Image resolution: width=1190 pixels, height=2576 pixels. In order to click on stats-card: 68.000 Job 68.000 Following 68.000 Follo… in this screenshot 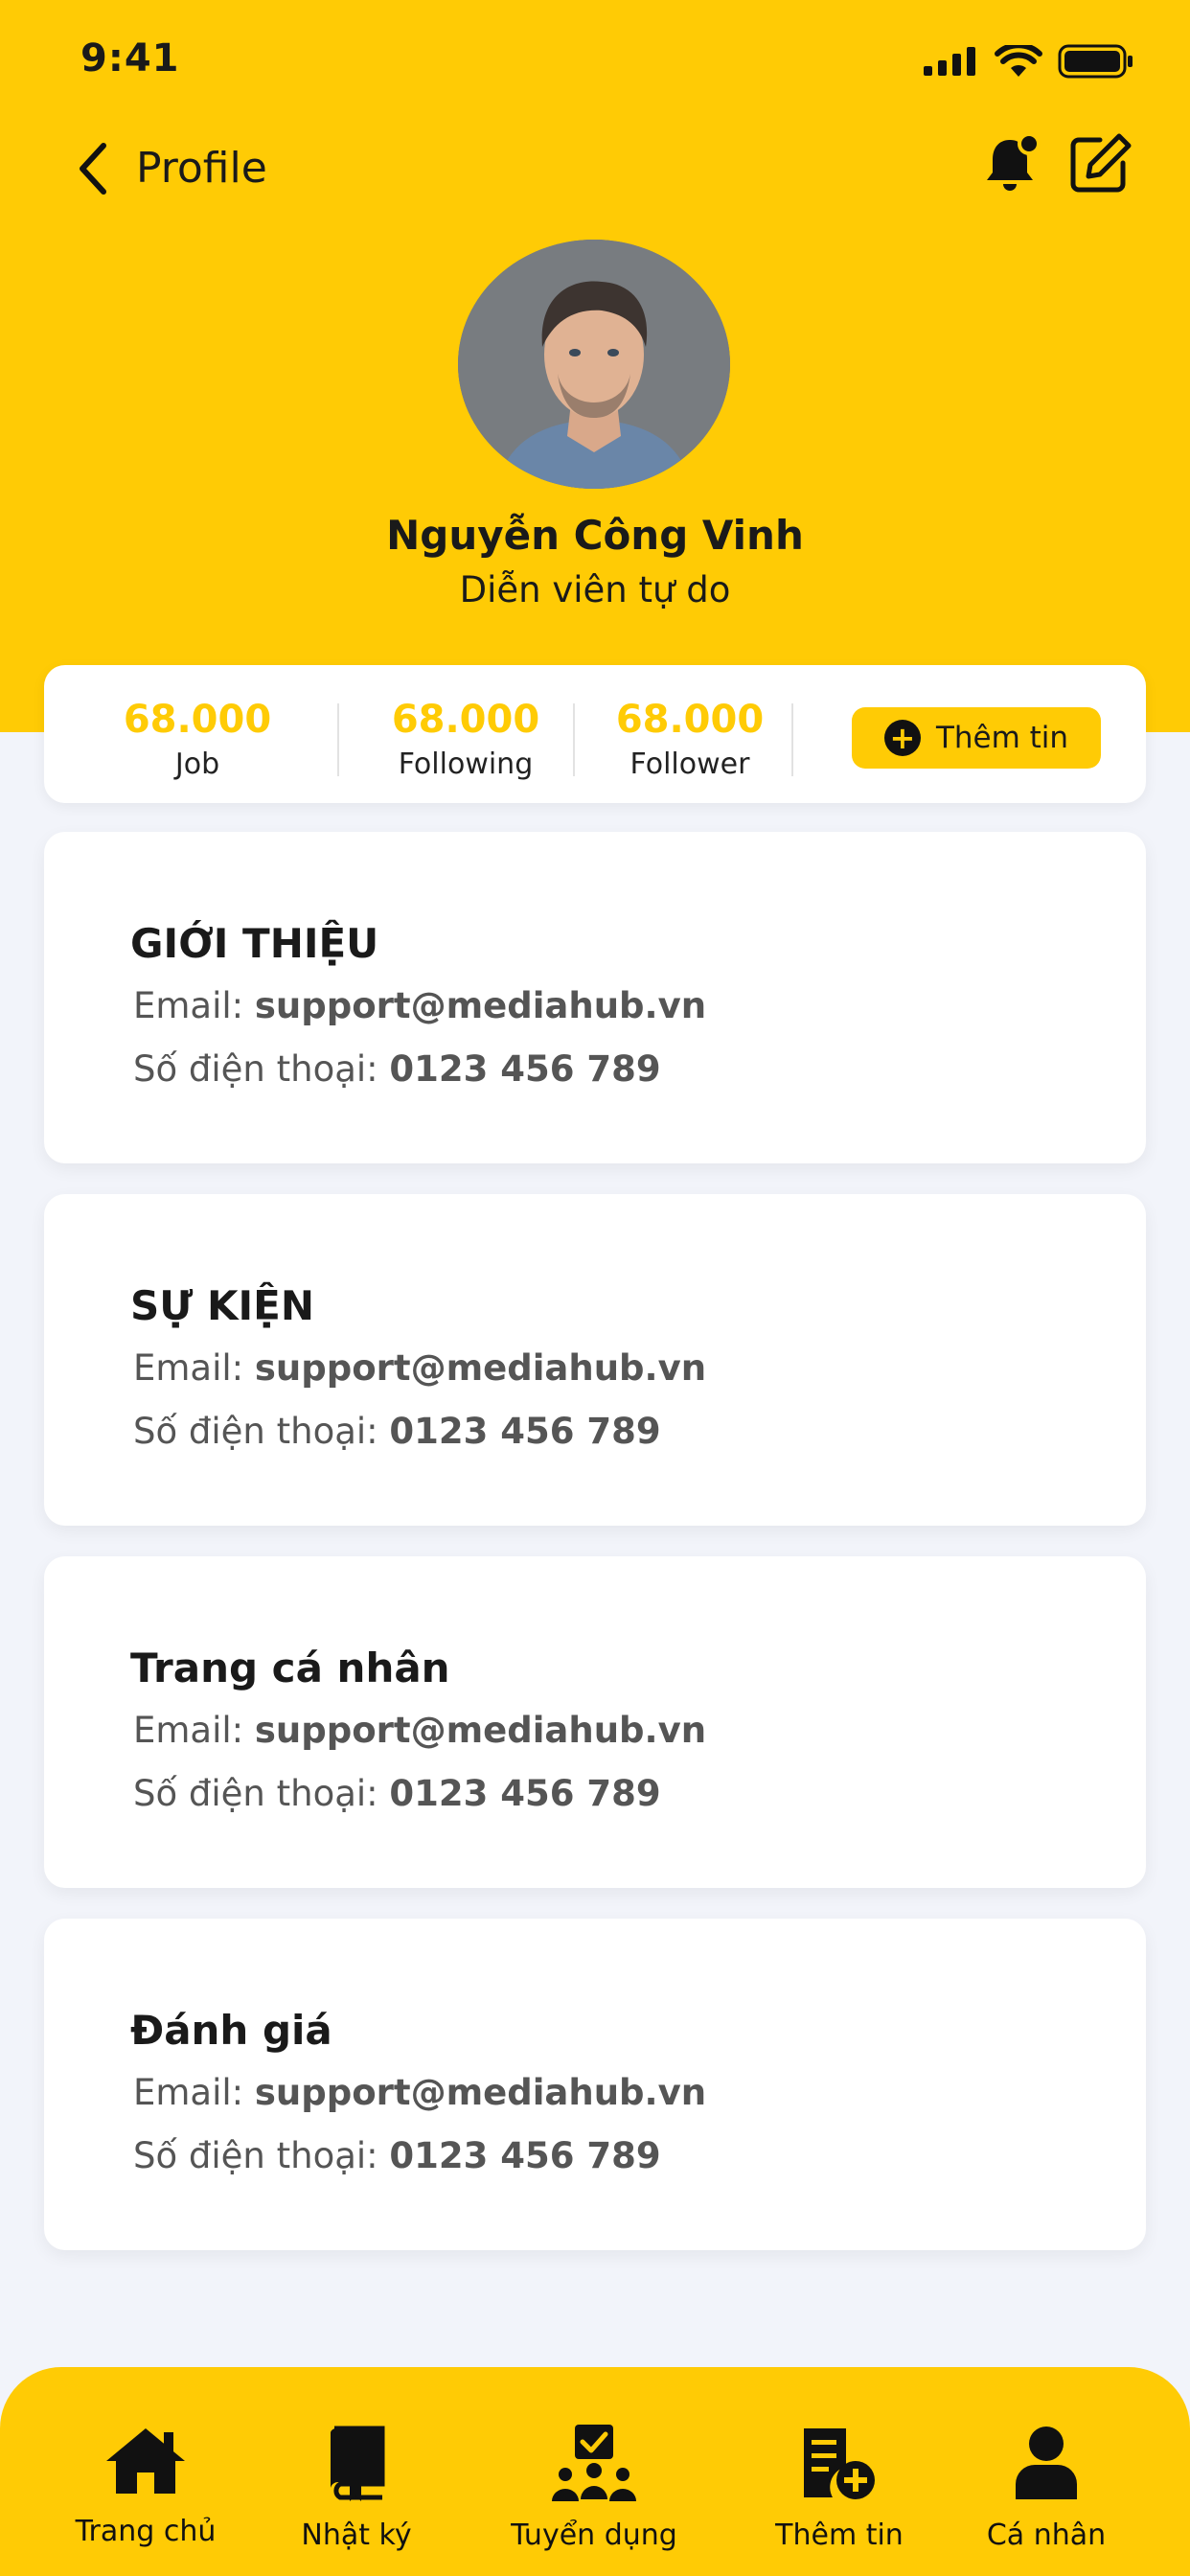, I will do `click(595, 734)`.